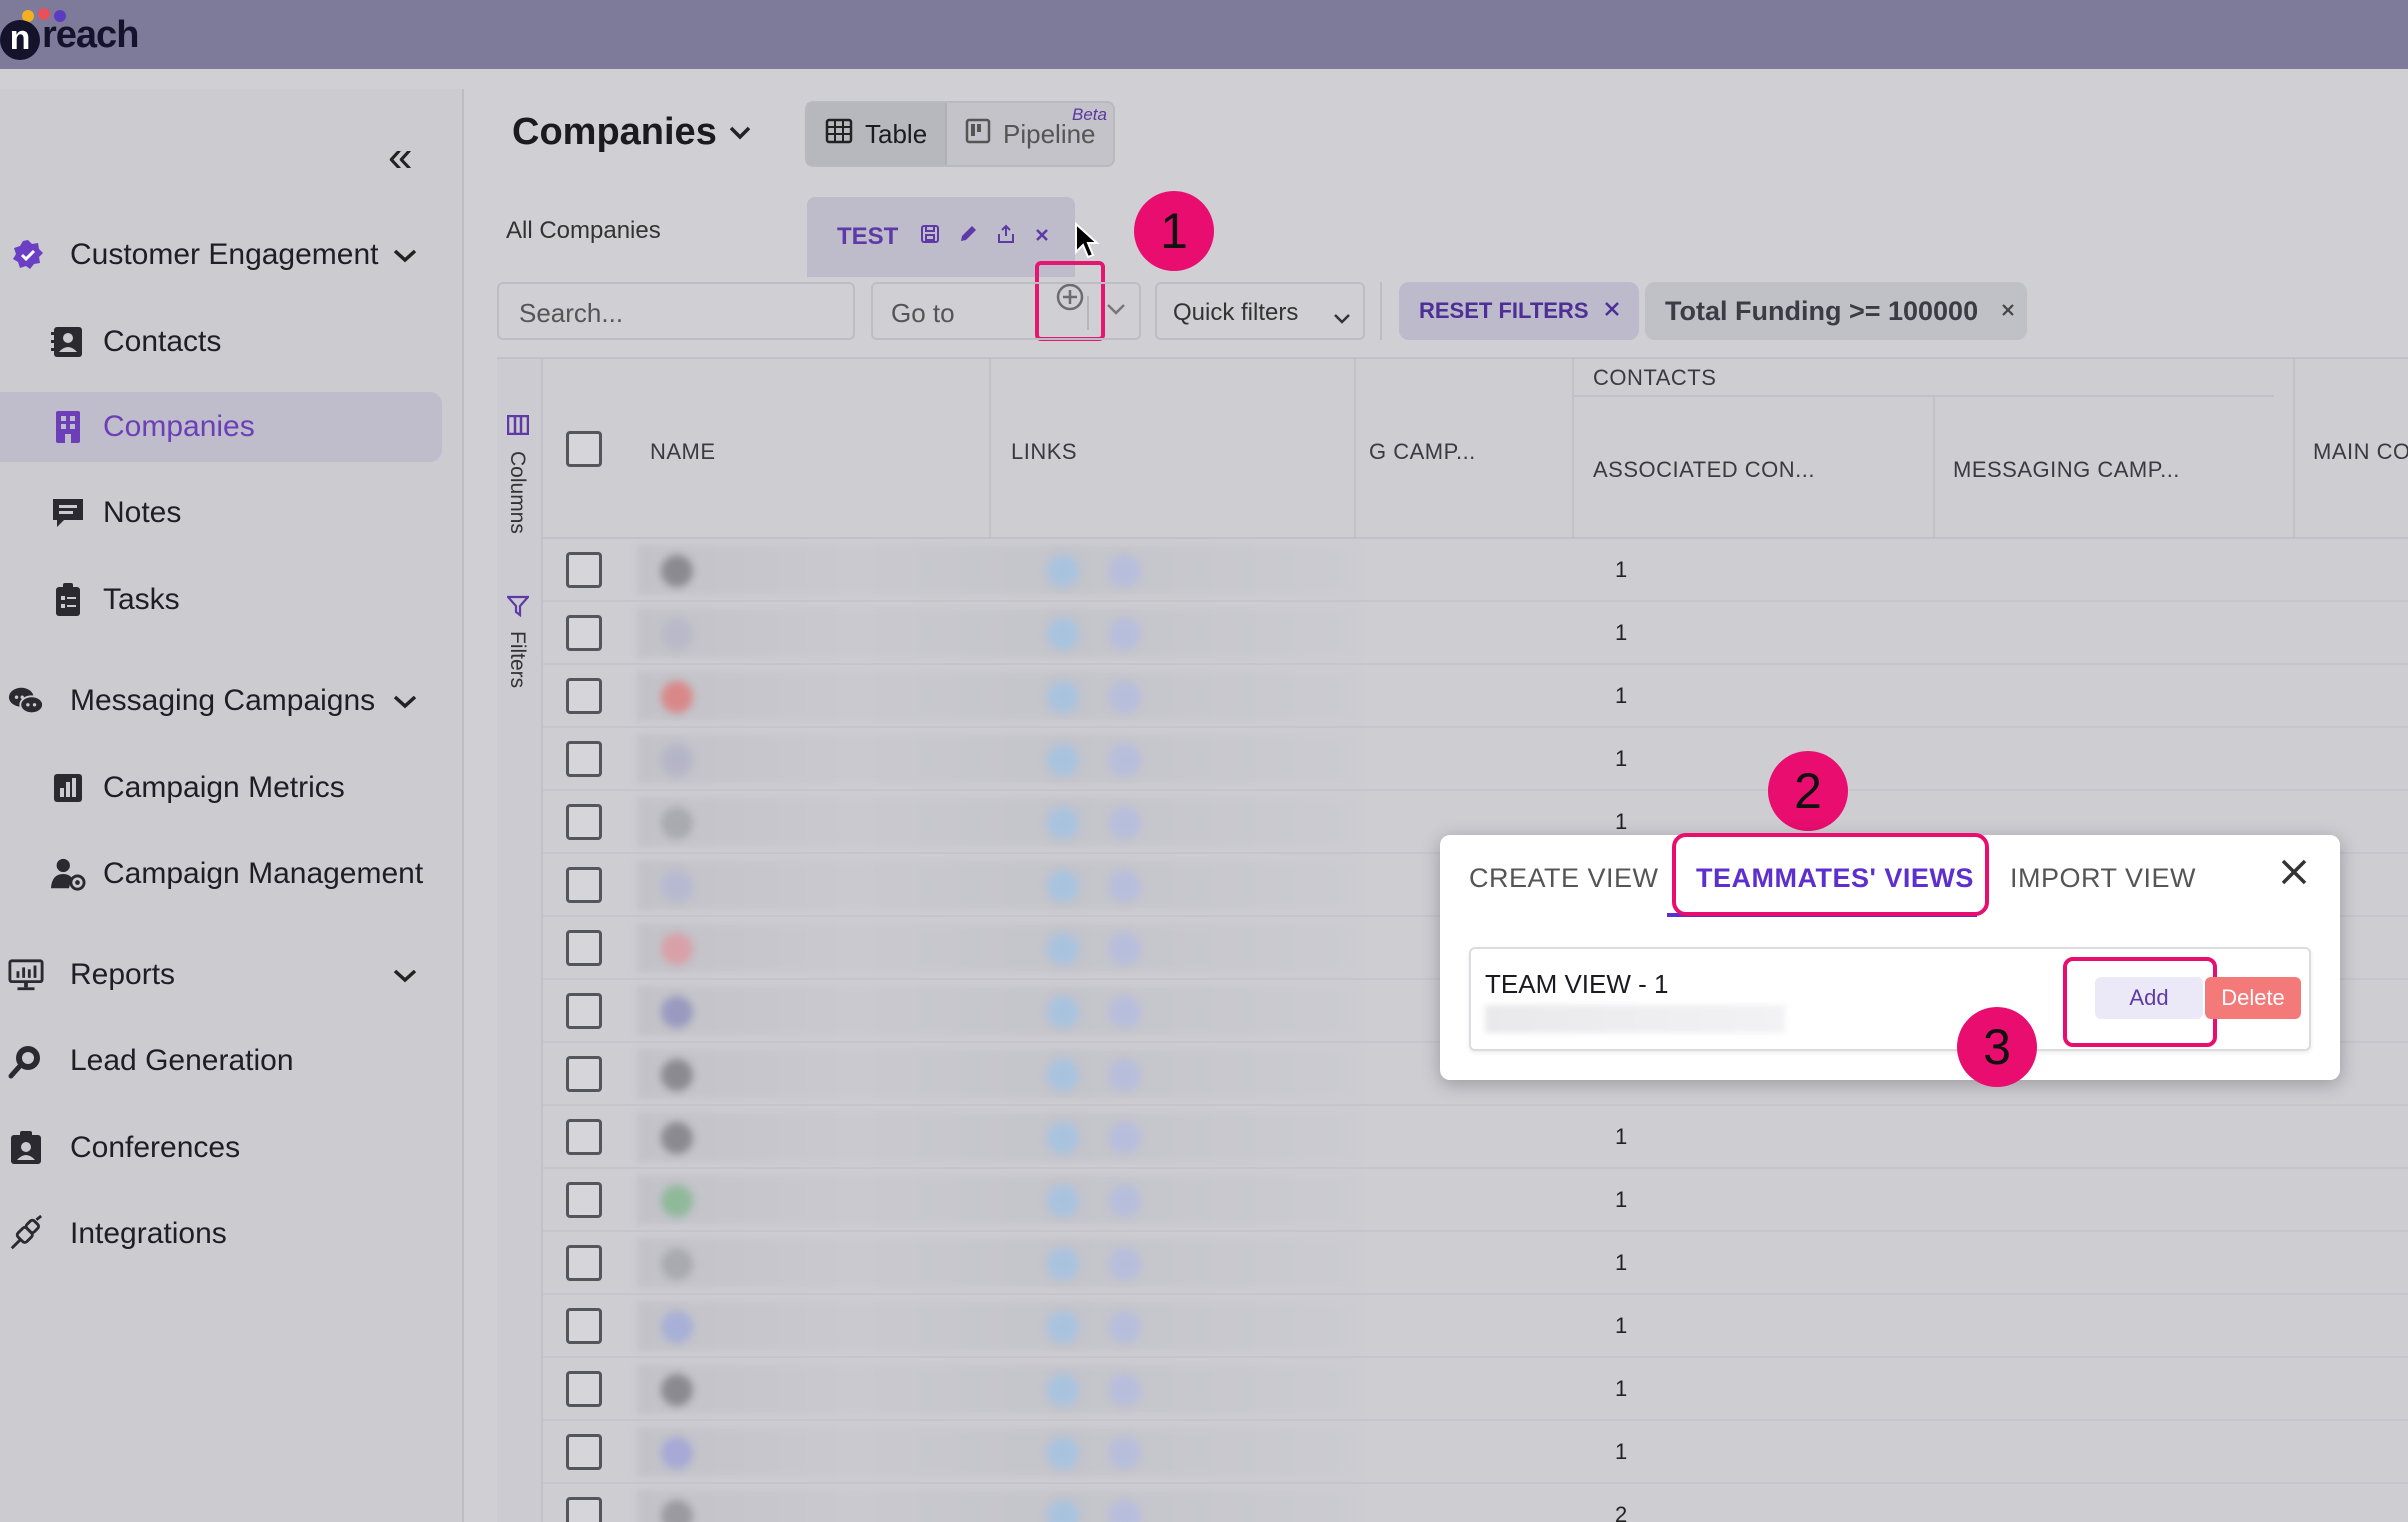 This screenshot has height=1522, width=2408. I want to click on close-modal-icon, so click(2294, 875).